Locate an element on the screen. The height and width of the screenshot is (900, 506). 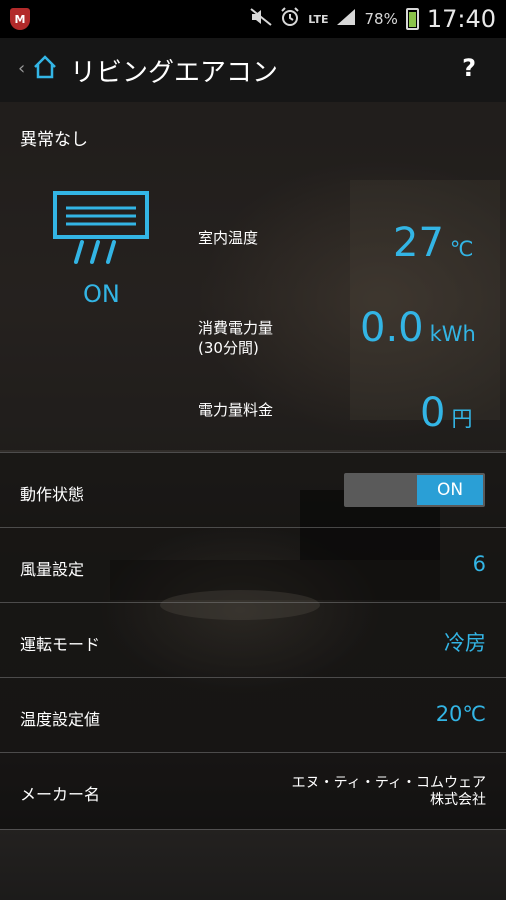
metric-value: 27 is located at coordinates (418, 243).